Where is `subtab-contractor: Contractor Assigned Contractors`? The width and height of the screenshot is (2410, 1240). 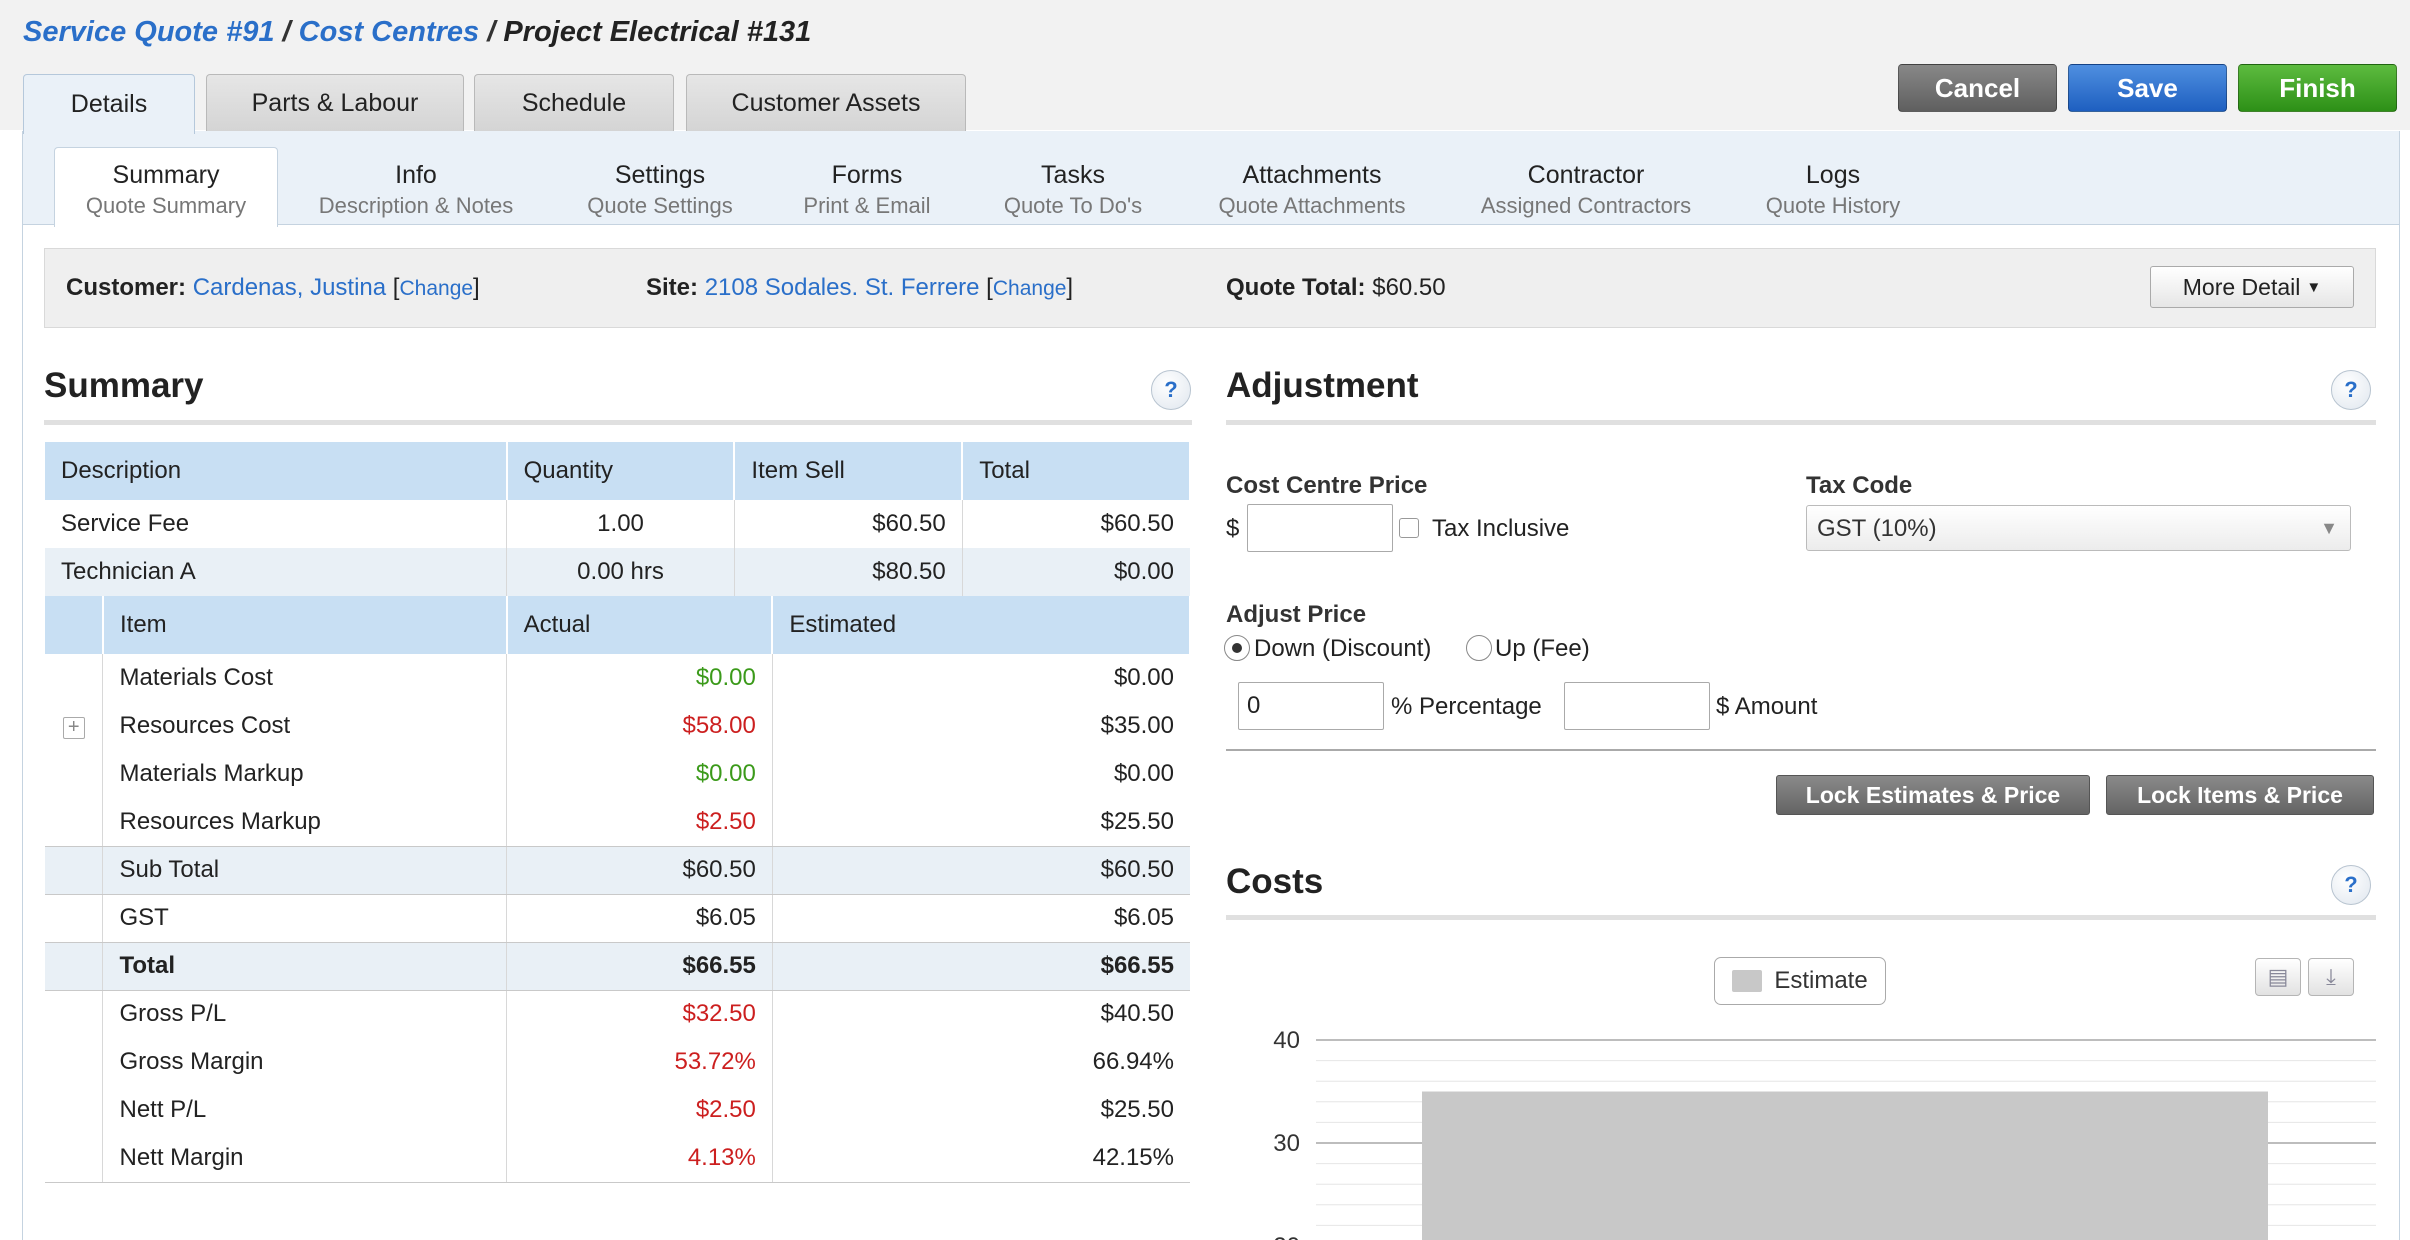 subtab-contractor: Contractor Assigned Contractors is located at coordinates (1586, 186).